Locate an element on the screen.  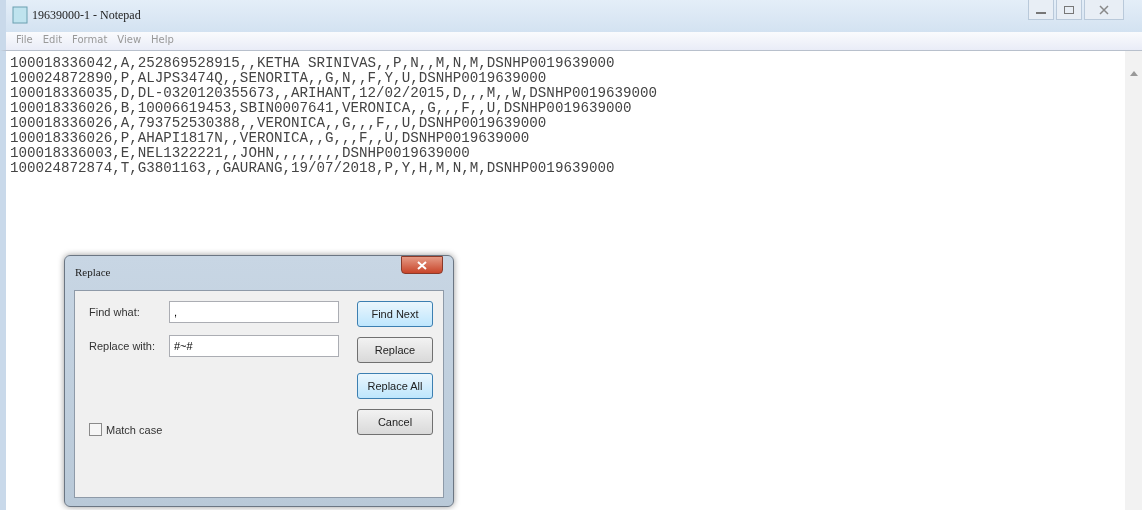
field-label: Find what: is located at coordinates (115, 312).